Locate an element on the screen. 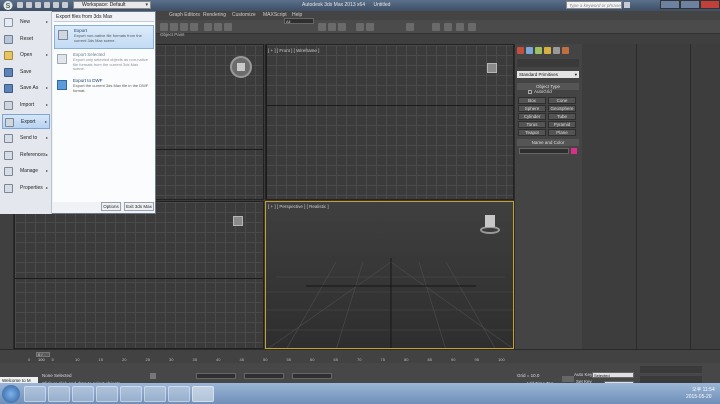 The height and width of the screenshot is (404, 720). undo-icon is located at coordinates (47, 5).